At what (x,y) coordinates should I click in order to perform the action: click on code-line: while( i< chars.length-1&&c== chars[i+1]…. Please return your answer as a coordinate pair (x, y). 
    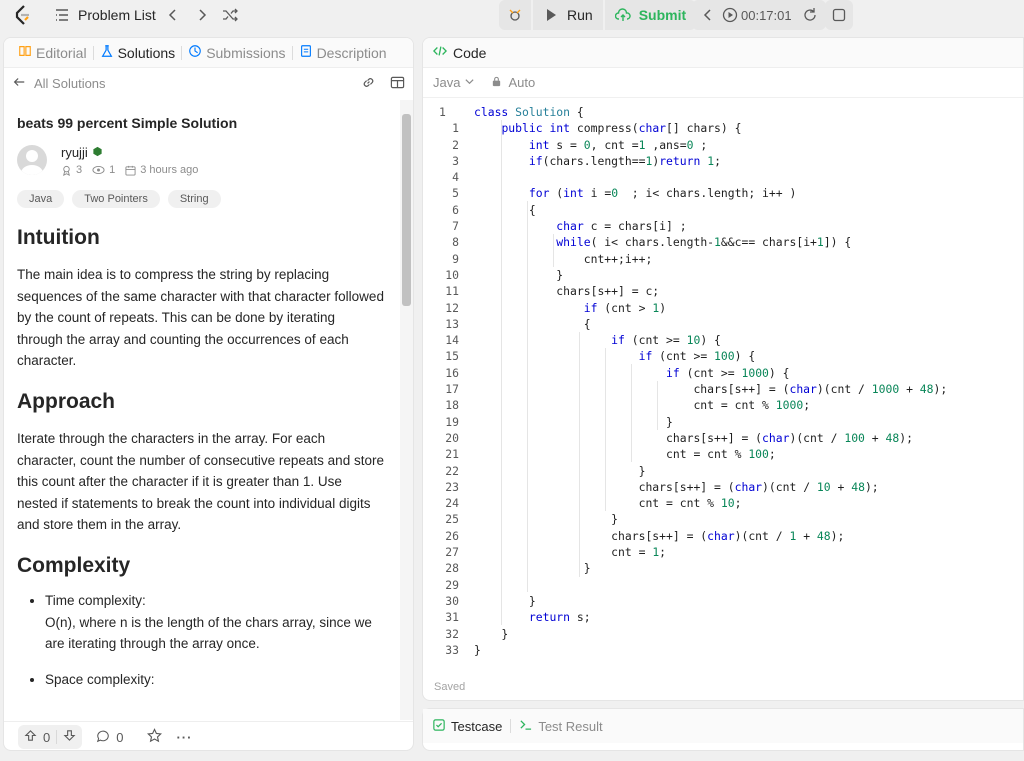
    Looking at the image, I should click on (710, 242).